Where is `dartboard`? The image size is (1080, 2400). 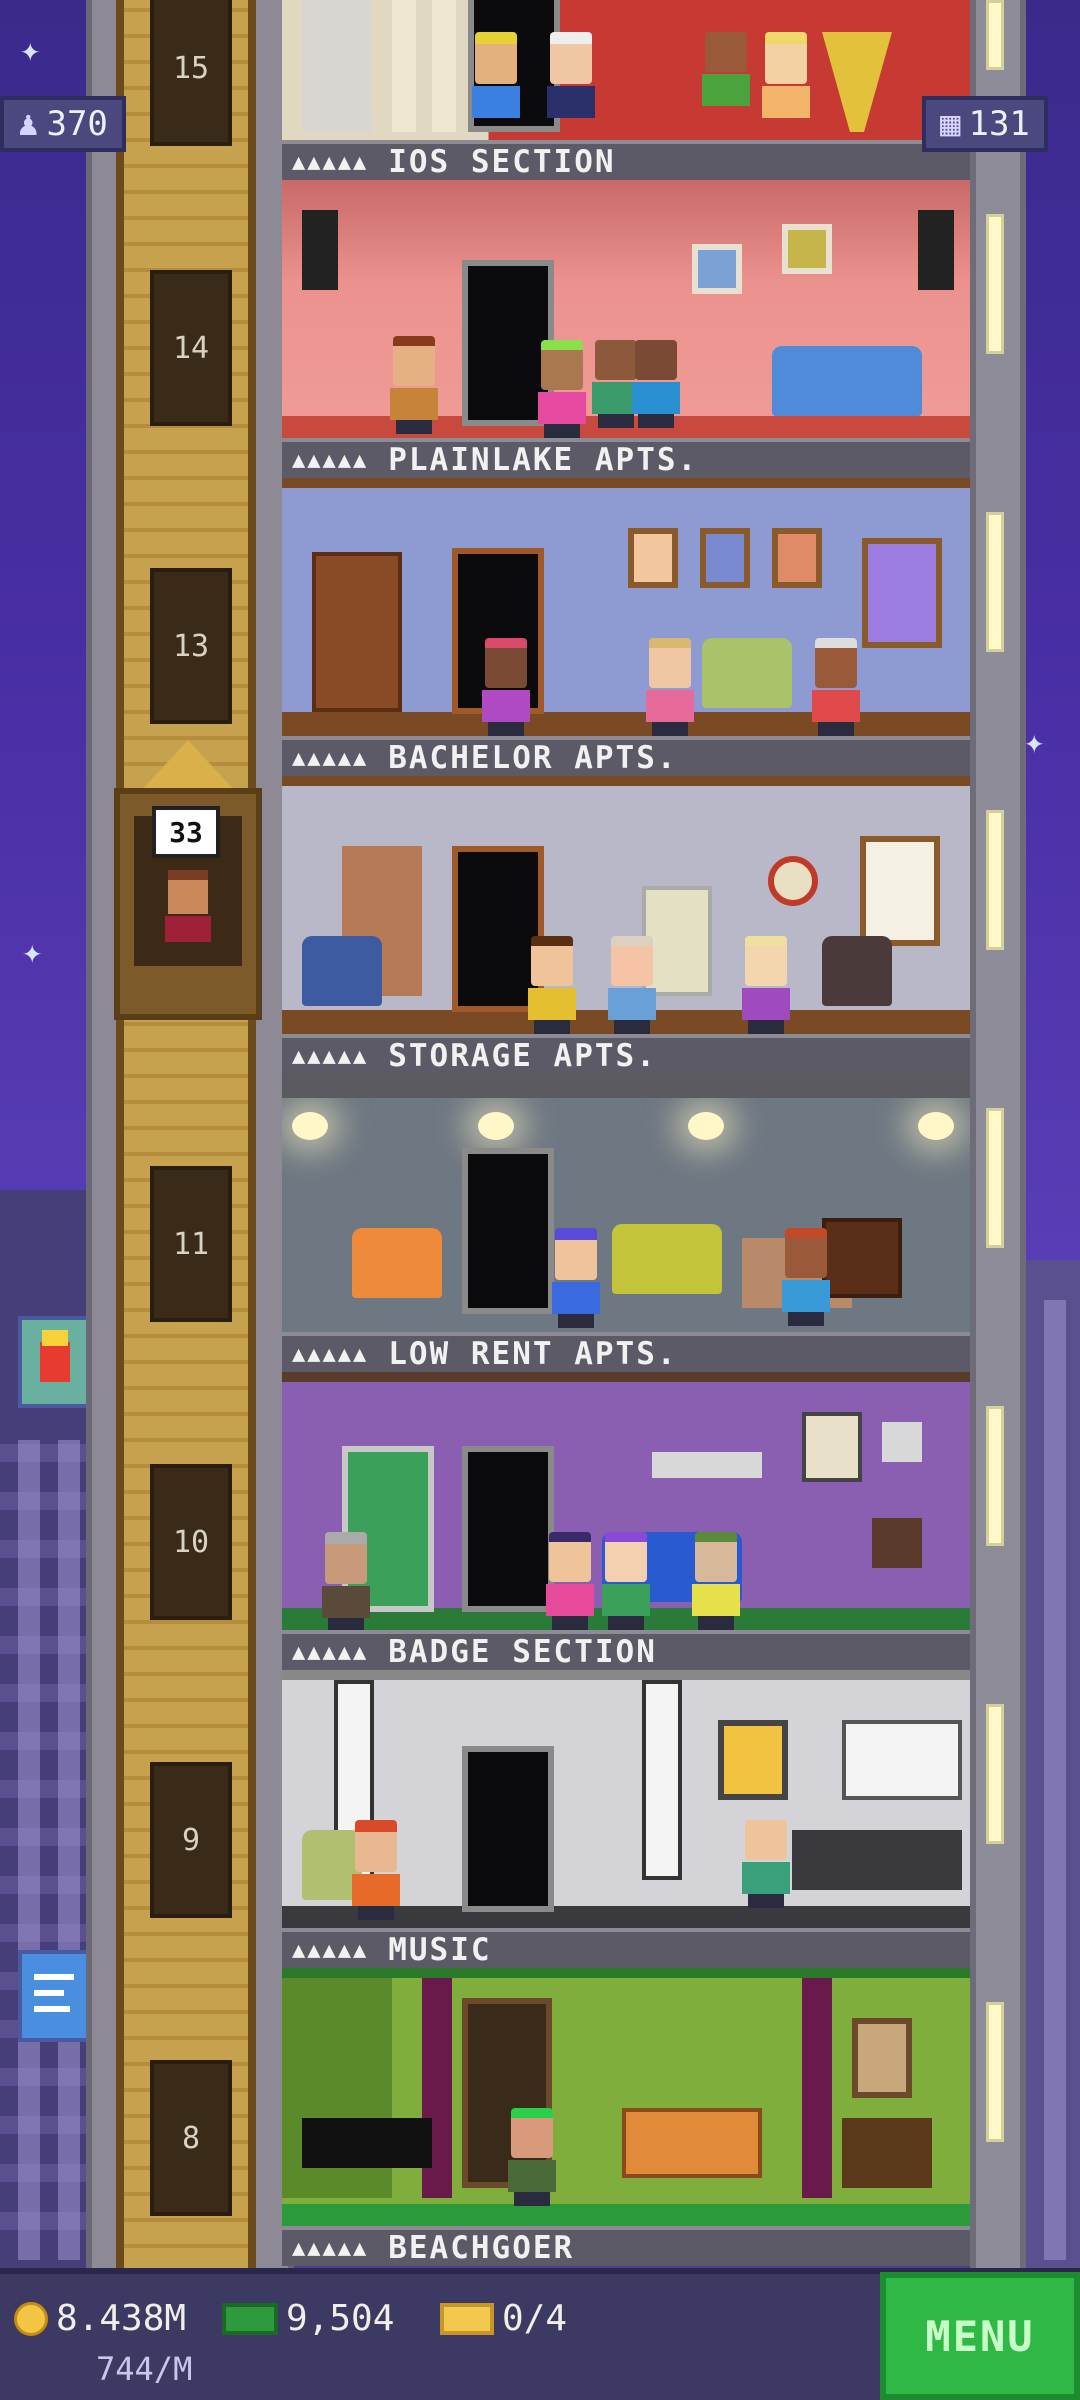 dartboard is located at coordinates (793, 881).